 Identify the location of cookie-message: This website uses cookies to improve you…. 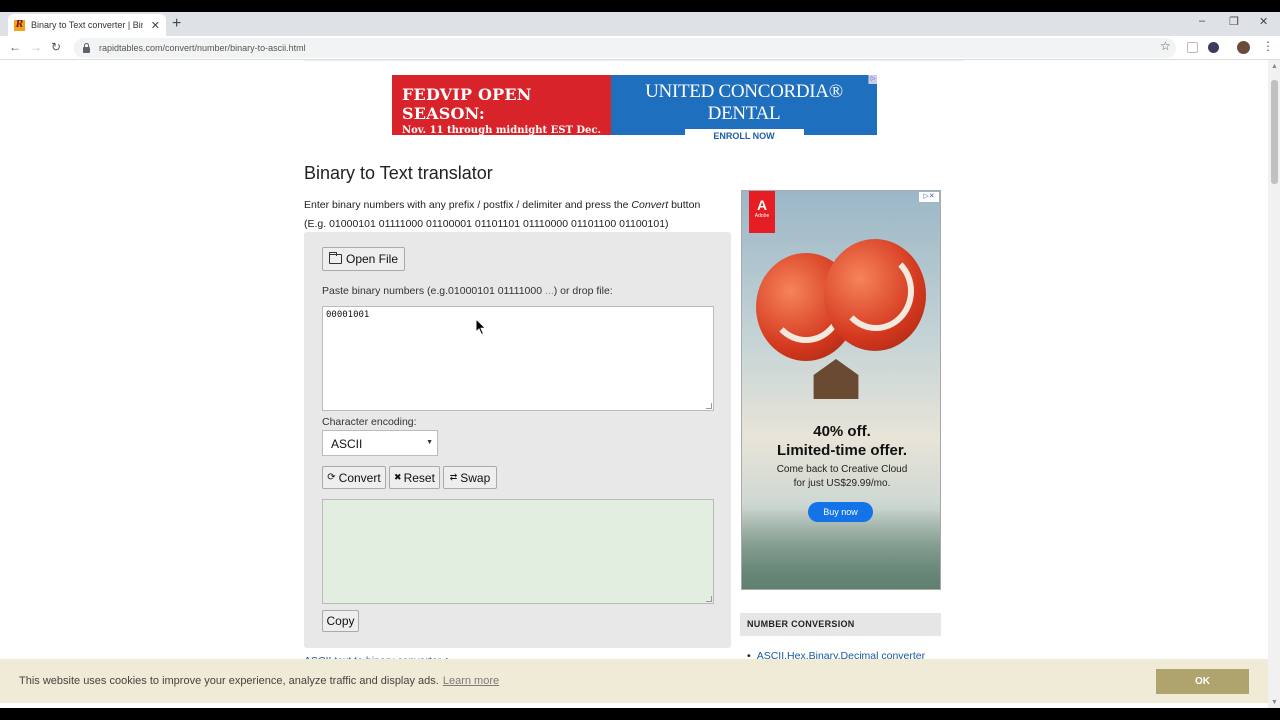
(259, 681).